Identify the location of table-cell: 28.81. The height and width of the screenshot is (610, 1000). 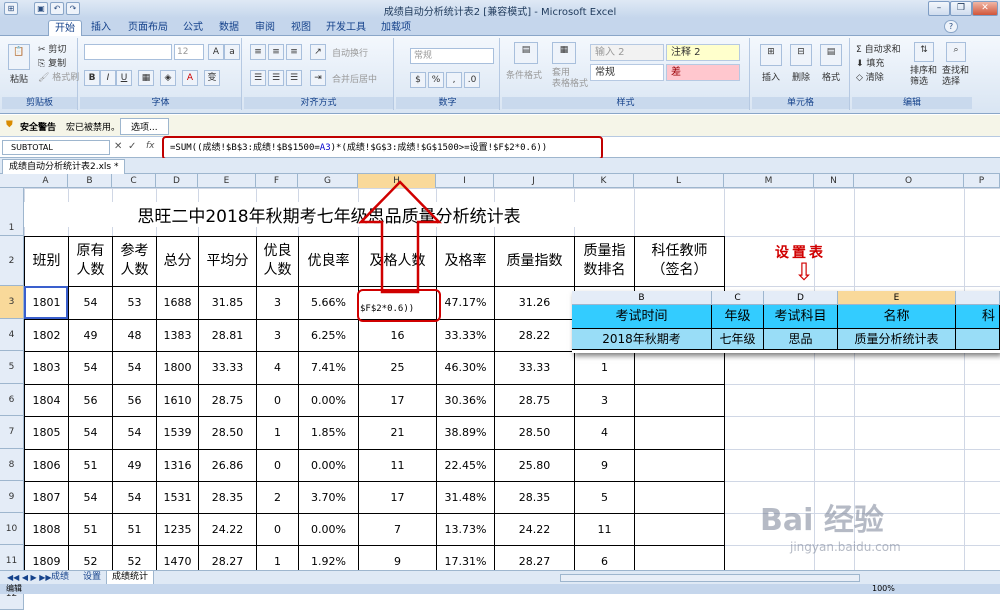
(227, 335).